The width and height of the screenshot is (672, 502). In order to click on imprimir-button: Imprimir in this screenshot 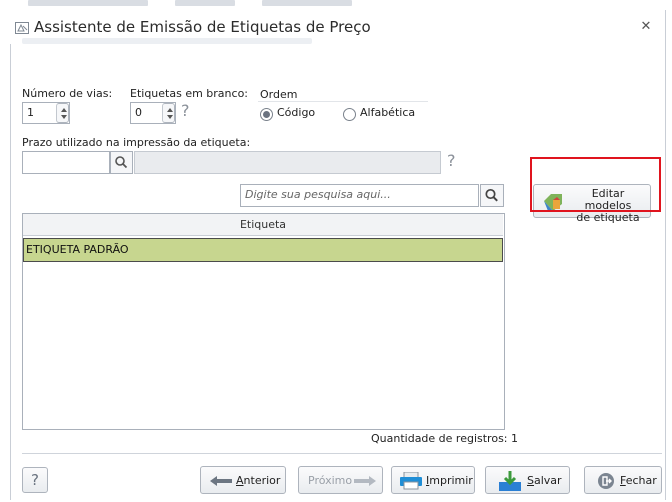, I will do `click(433, 480)`.